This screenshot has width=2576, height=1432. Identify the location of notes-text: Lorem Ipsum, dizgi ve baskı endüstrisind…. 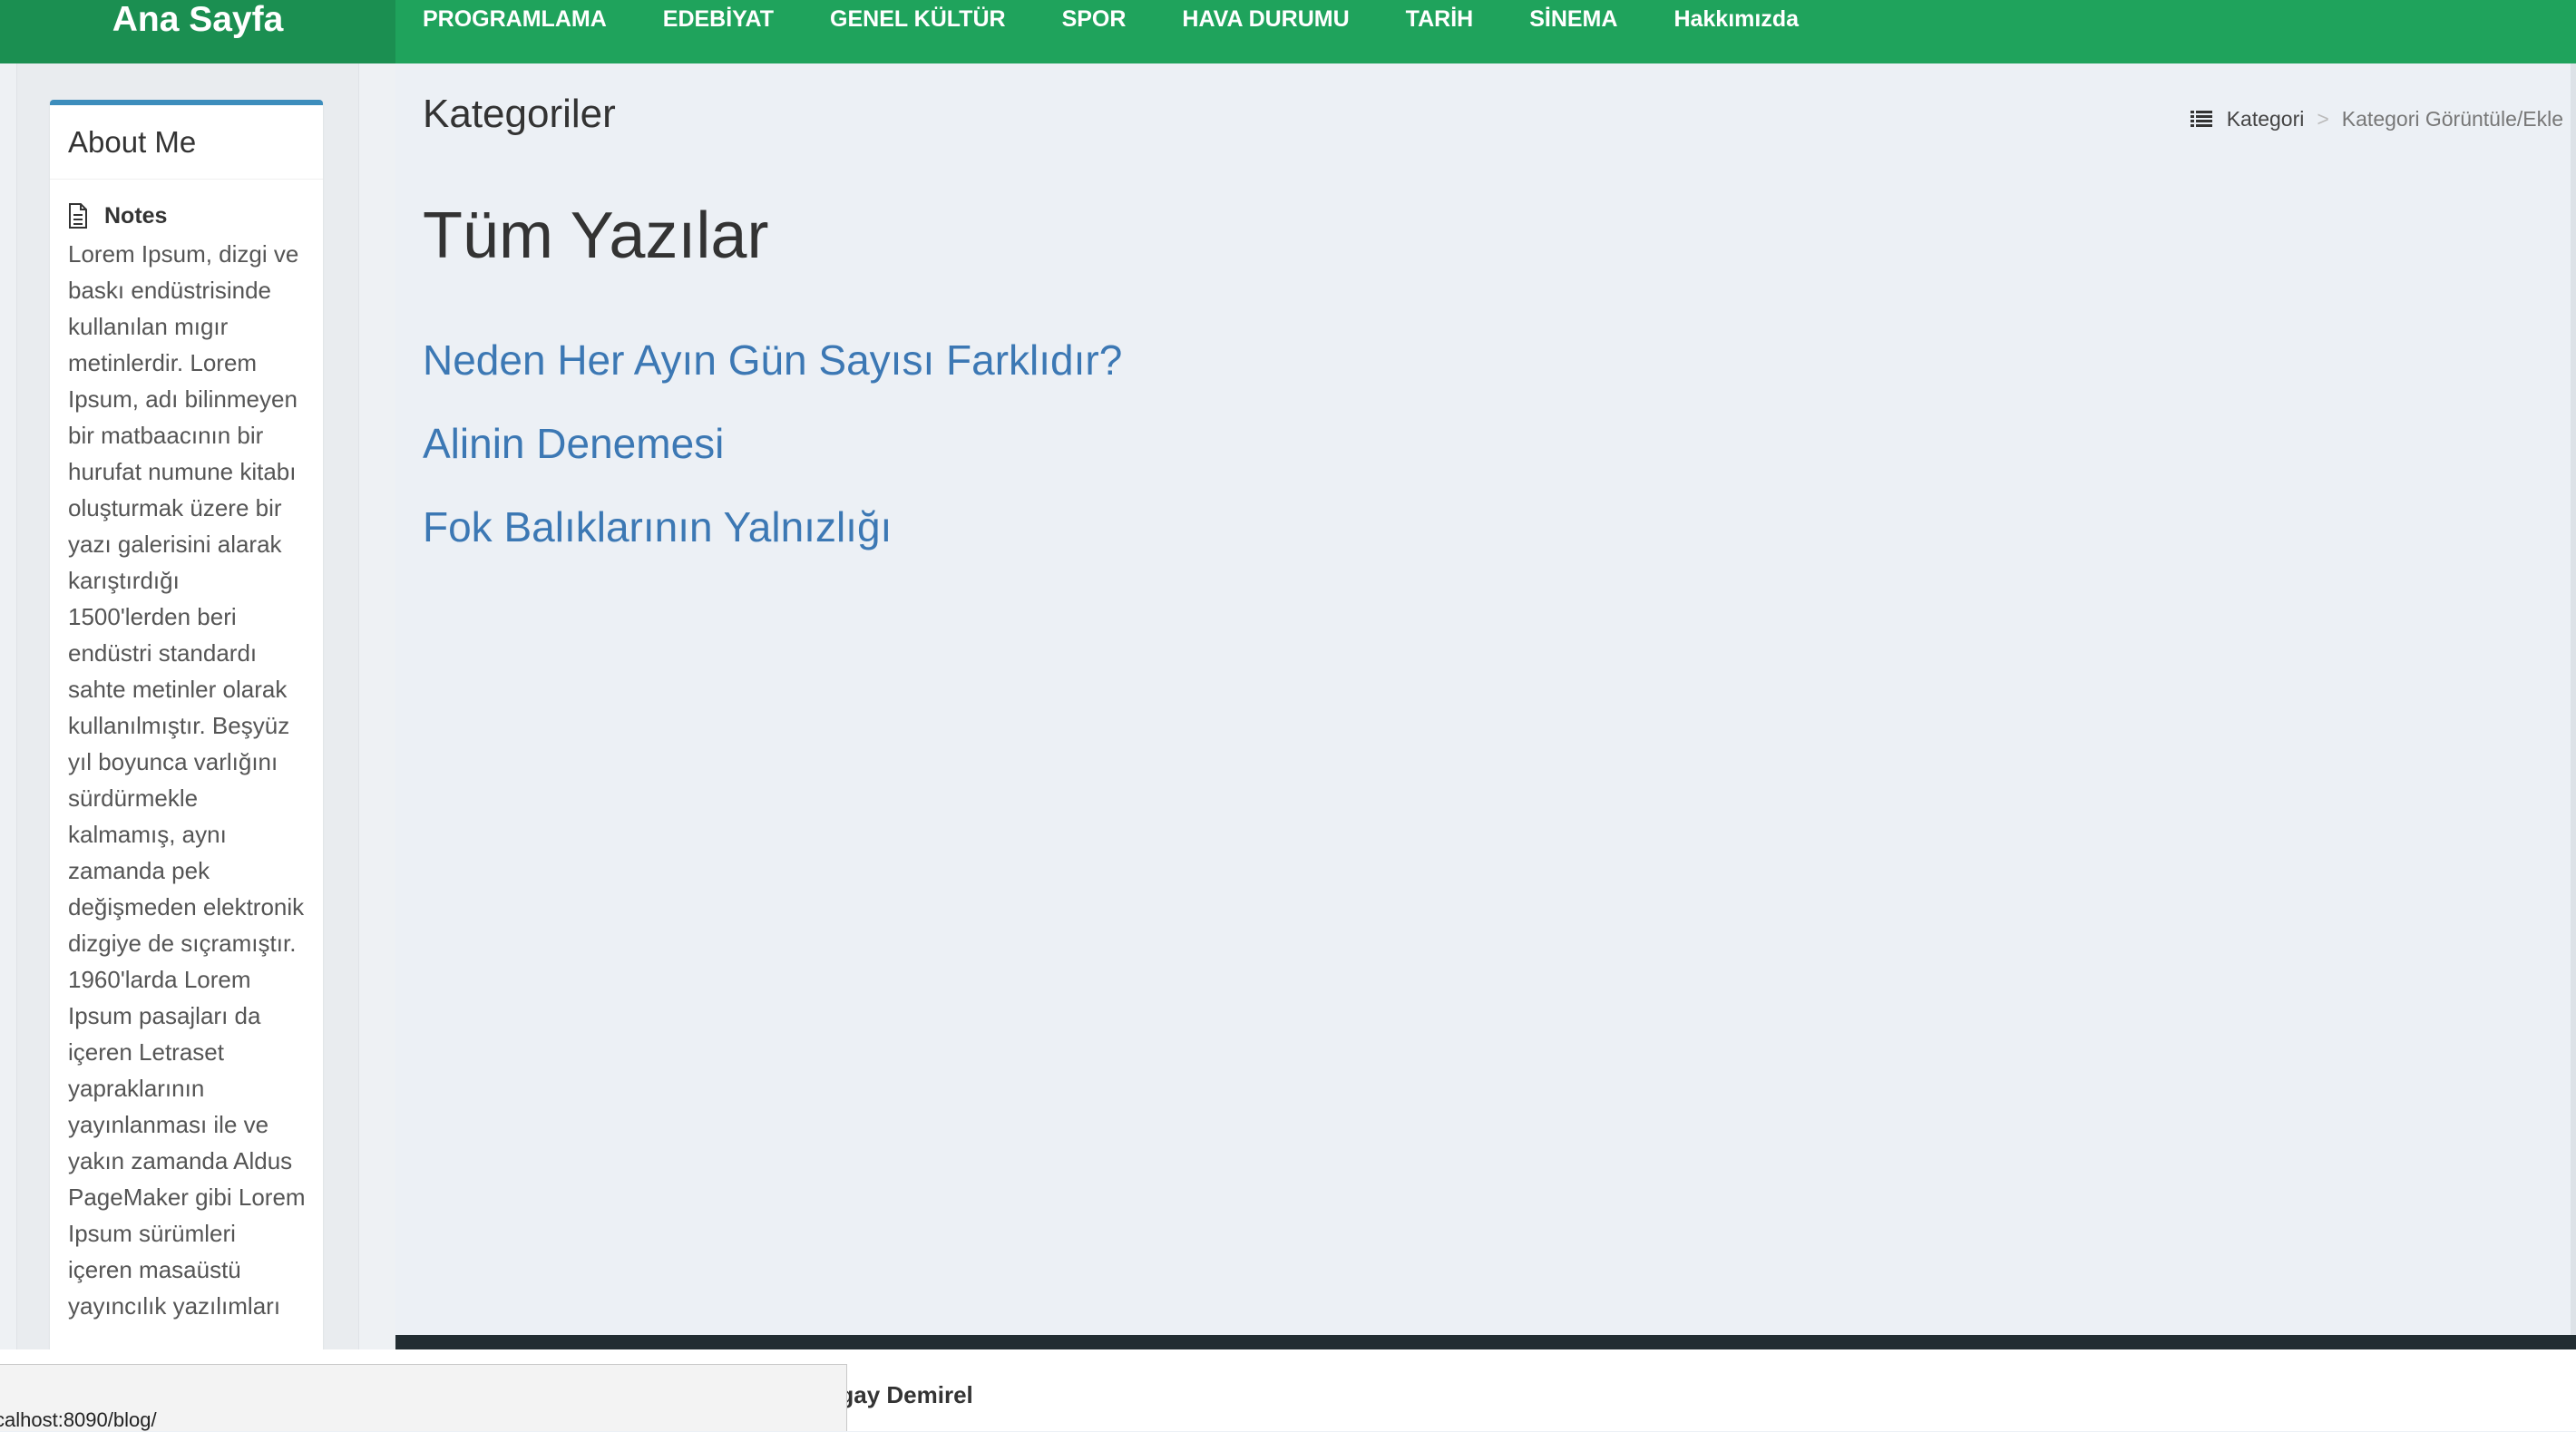
(187, 780).